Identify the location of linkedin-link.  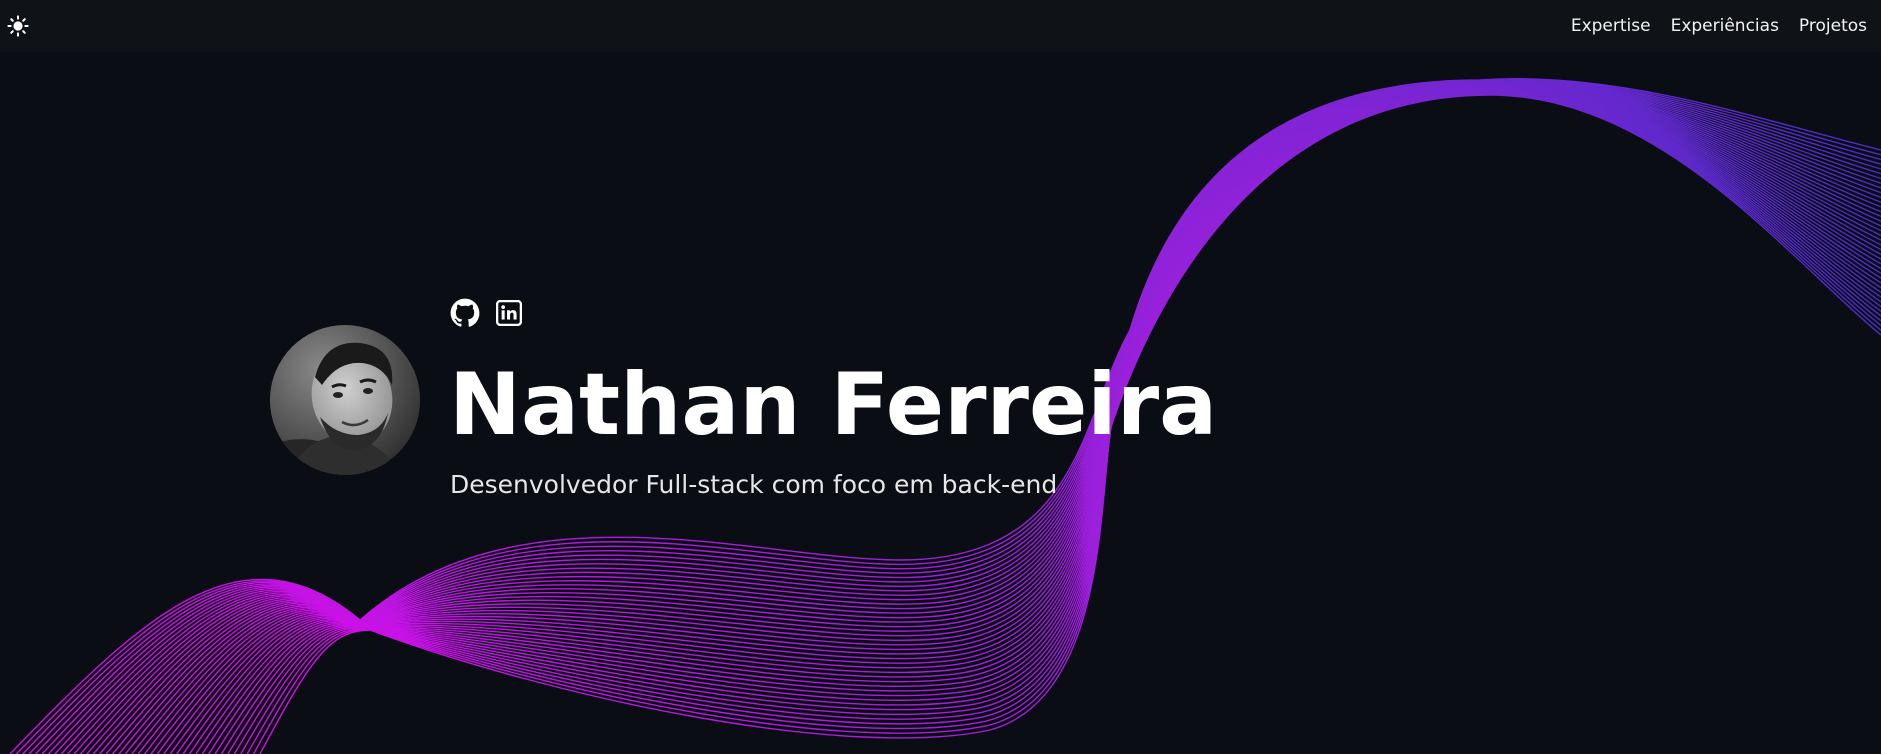
(509, 313).